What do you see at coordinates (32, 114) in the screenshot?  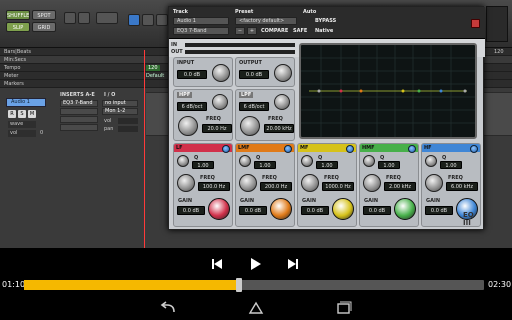 I see `mute-button: M` at bounding box center [32, 114].